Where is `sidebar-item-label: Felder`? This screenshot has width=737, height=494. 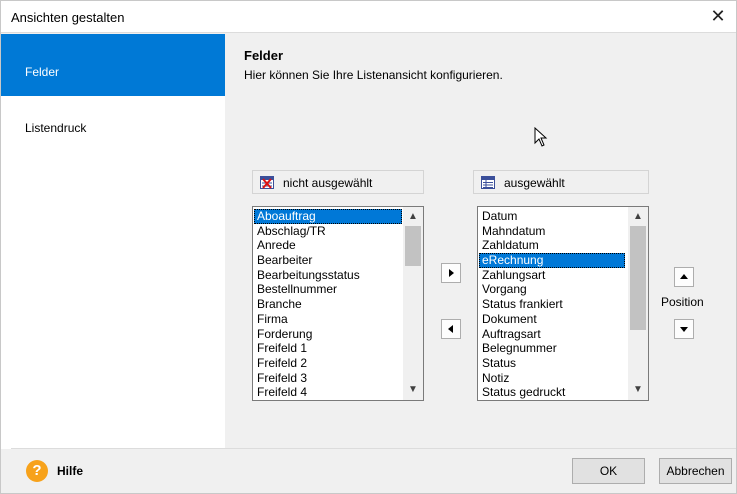
sidebar-item-label: Felder is located at coordinates (42, 72).